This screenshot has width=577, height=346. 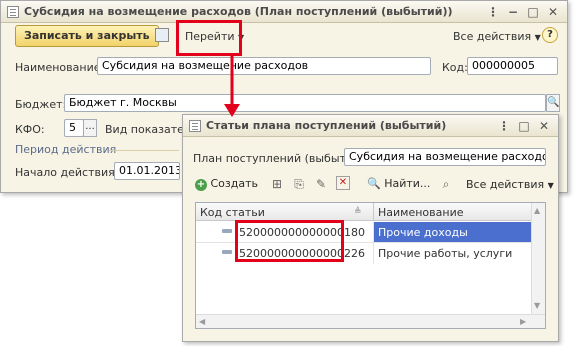 I want to click on row-code: 520000000000000226, so click(x=302, y=253).